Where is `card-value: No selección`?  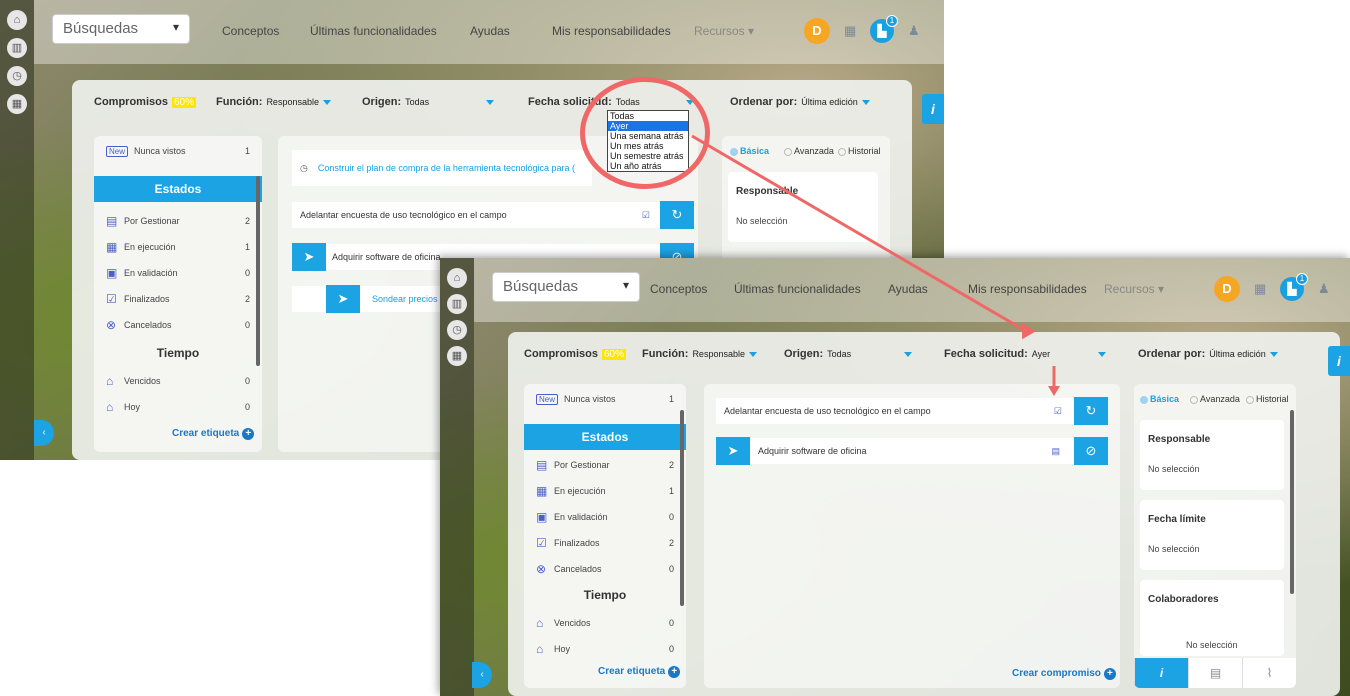
card-value: No selección is located at coordinates (1174, 549).